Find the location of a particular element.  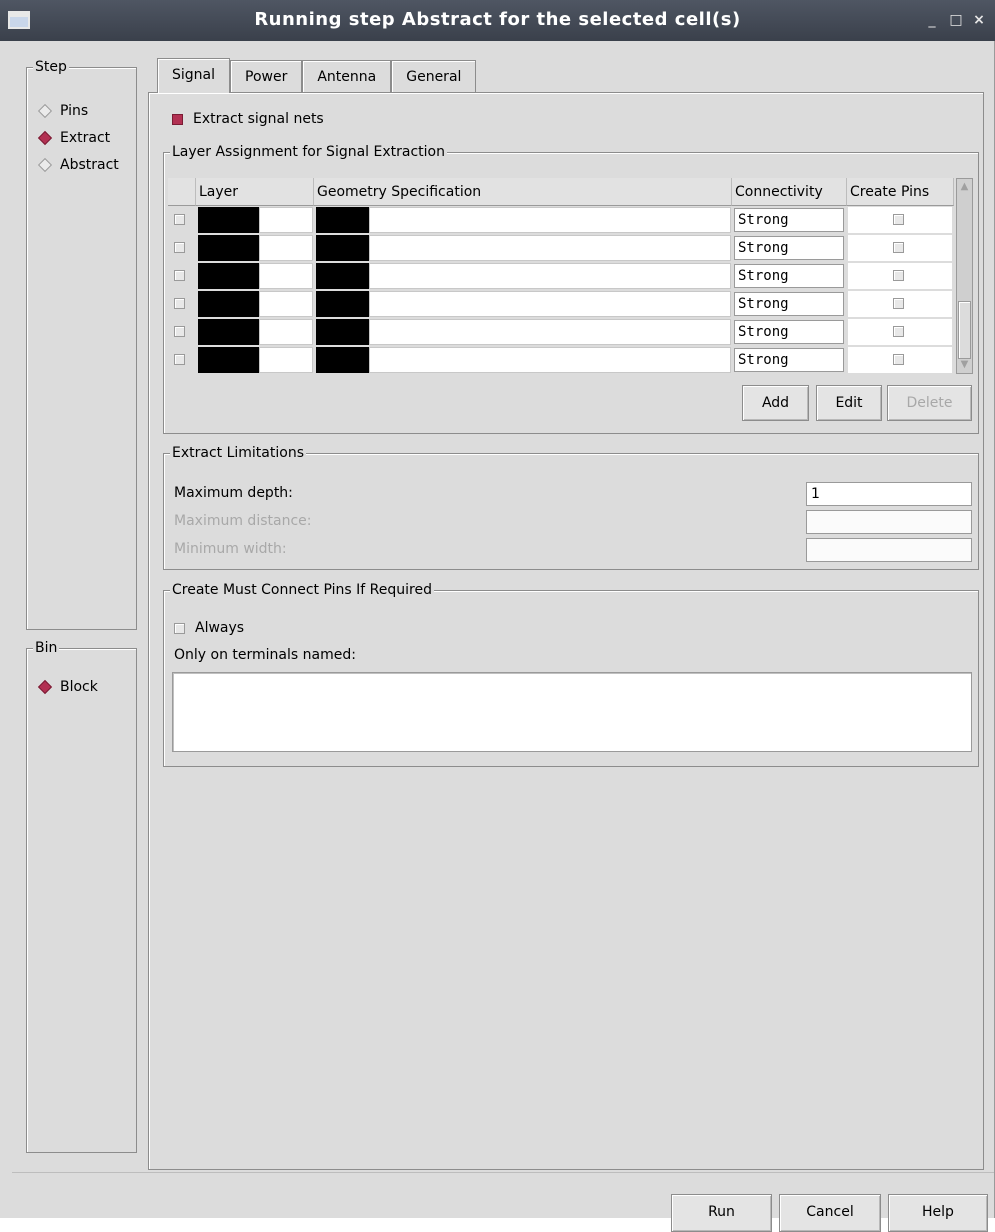

bin-group: Bin is located at coordinates (81, 896).